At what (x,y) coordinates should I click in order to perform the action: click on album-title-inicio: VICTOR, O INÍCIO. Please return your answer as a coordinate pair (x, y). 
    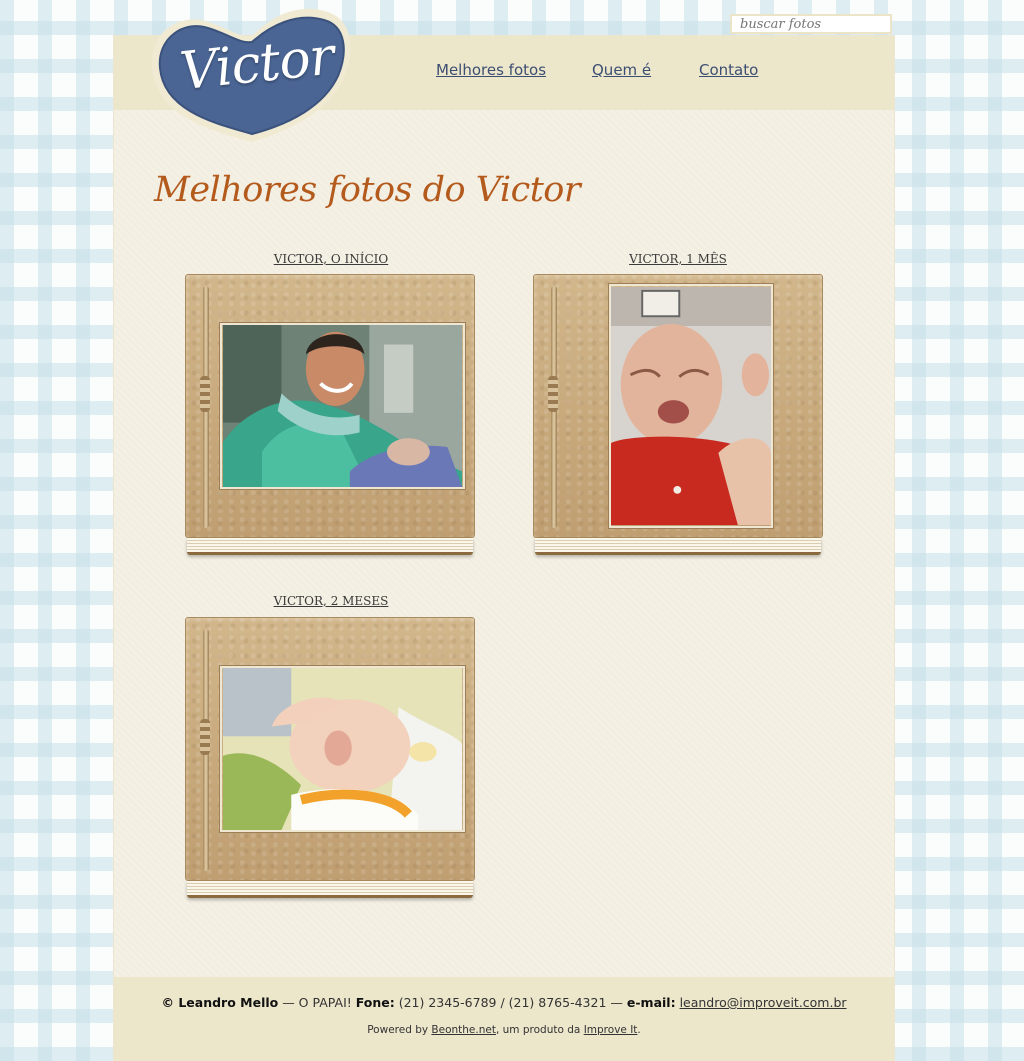
    Looking at the image, I should click on (331, 259).